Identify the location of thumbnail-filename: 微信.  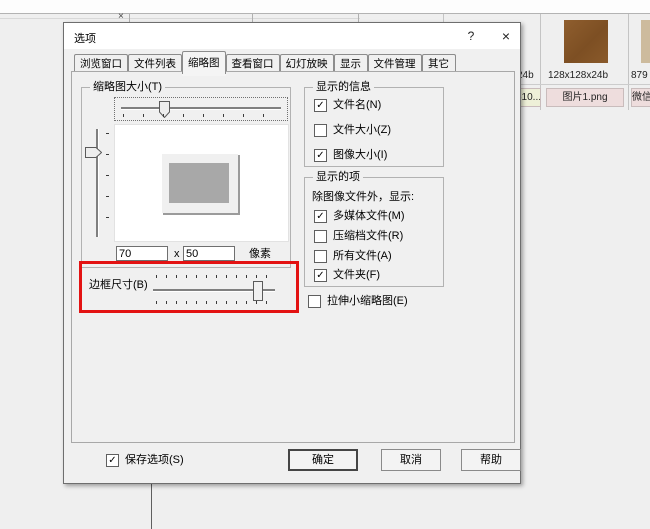
(640, 97).